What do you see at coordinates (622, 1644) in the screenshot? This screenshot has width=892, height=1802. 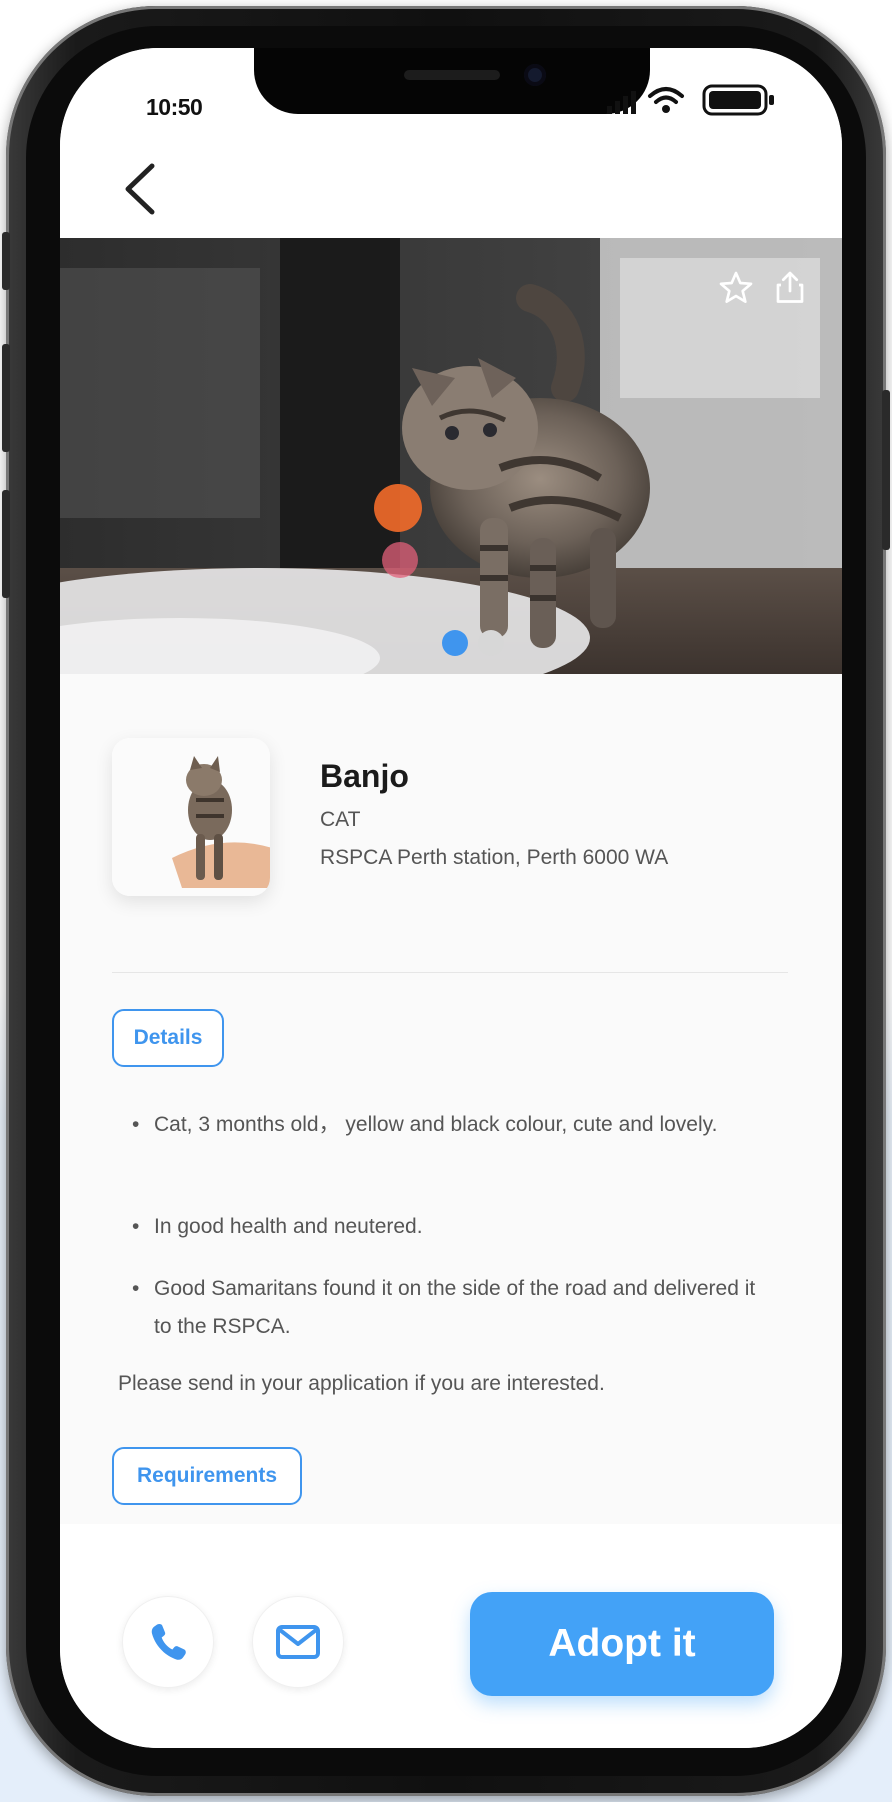 I see `adopt-button: Adopt it` at bounding box center [622, 1644].